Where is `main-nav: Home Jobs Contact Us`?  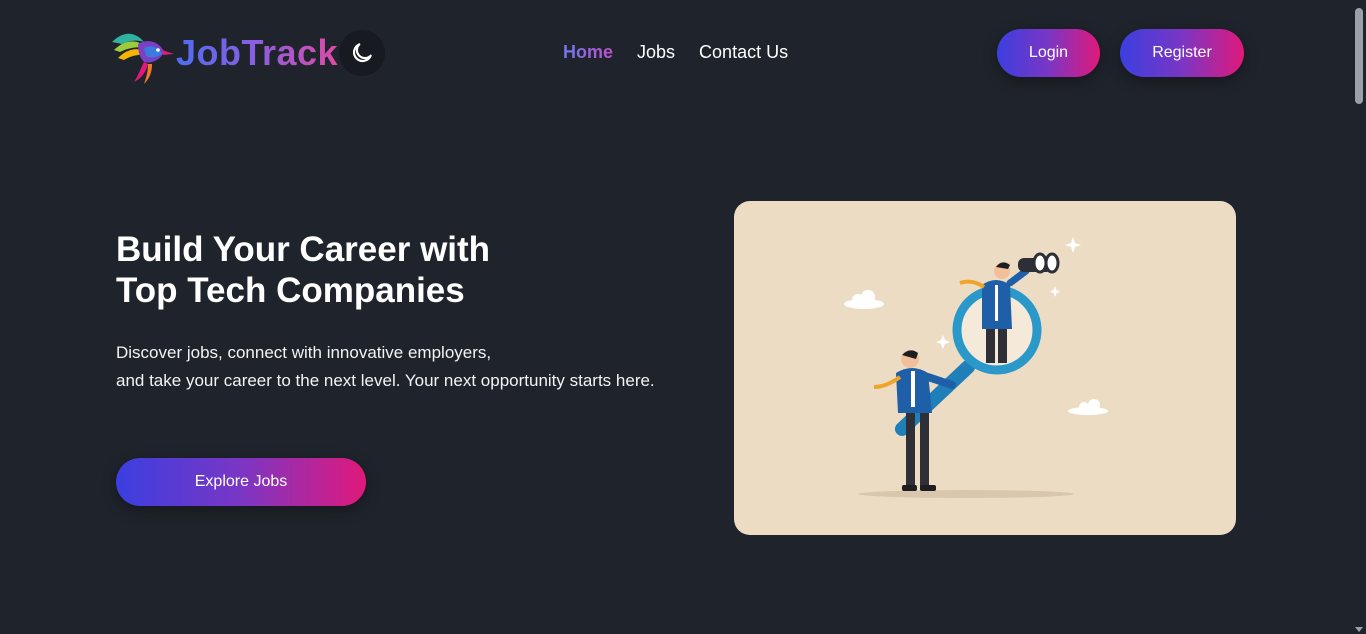 main-nav: Home Jobs Contact Us is located at coordinates (675, 52).